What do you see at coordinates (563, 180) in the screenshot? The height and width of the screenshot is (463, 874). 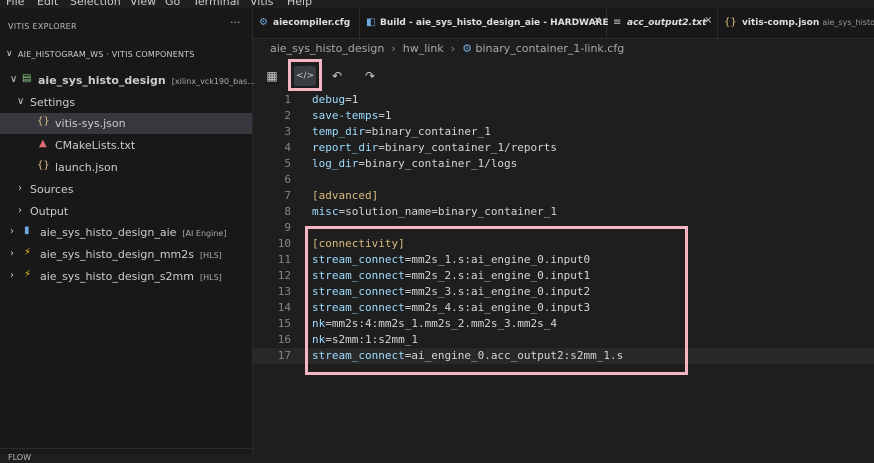 I see `code-line: 6` at bounding box center [563, 180].